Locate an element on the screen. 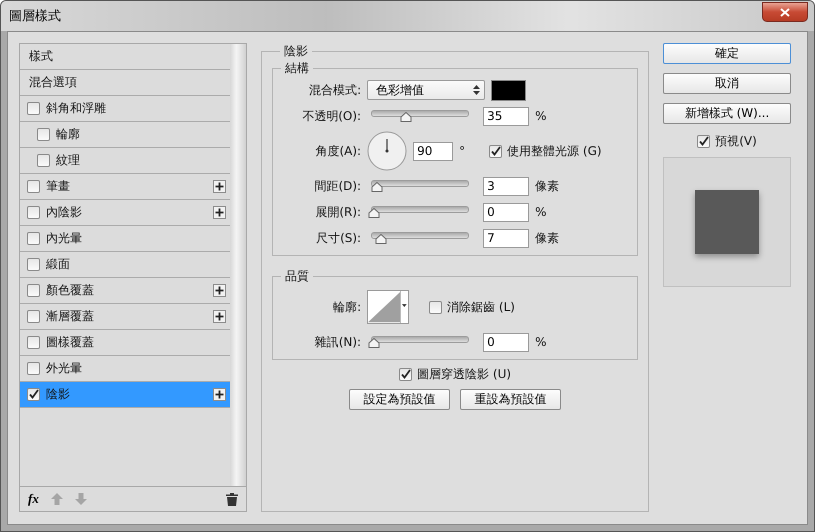 Image resolution: width=815 pixels, height=532 pixels. field-label: 間距(D): is located at coordinates (337, 186).